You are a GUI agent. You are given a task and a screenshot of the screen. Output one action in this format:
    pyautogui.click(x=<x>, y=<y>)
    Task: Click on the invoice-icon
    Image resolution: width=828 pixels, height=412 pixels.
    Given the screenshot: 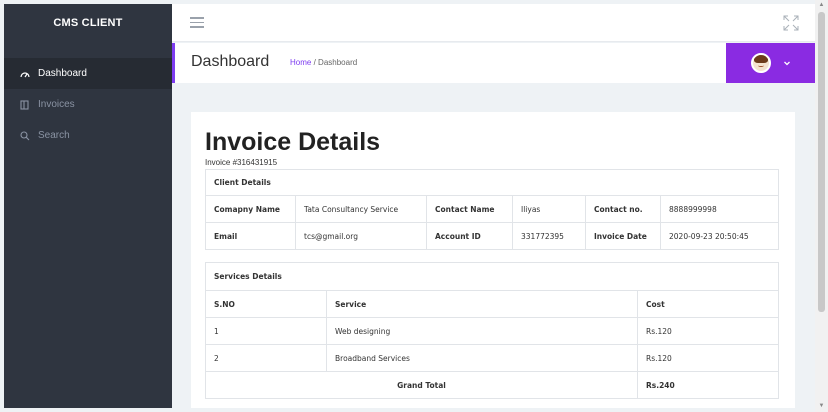 What is the action you would take?
    pyautogui.click(x=27, y=104)
    